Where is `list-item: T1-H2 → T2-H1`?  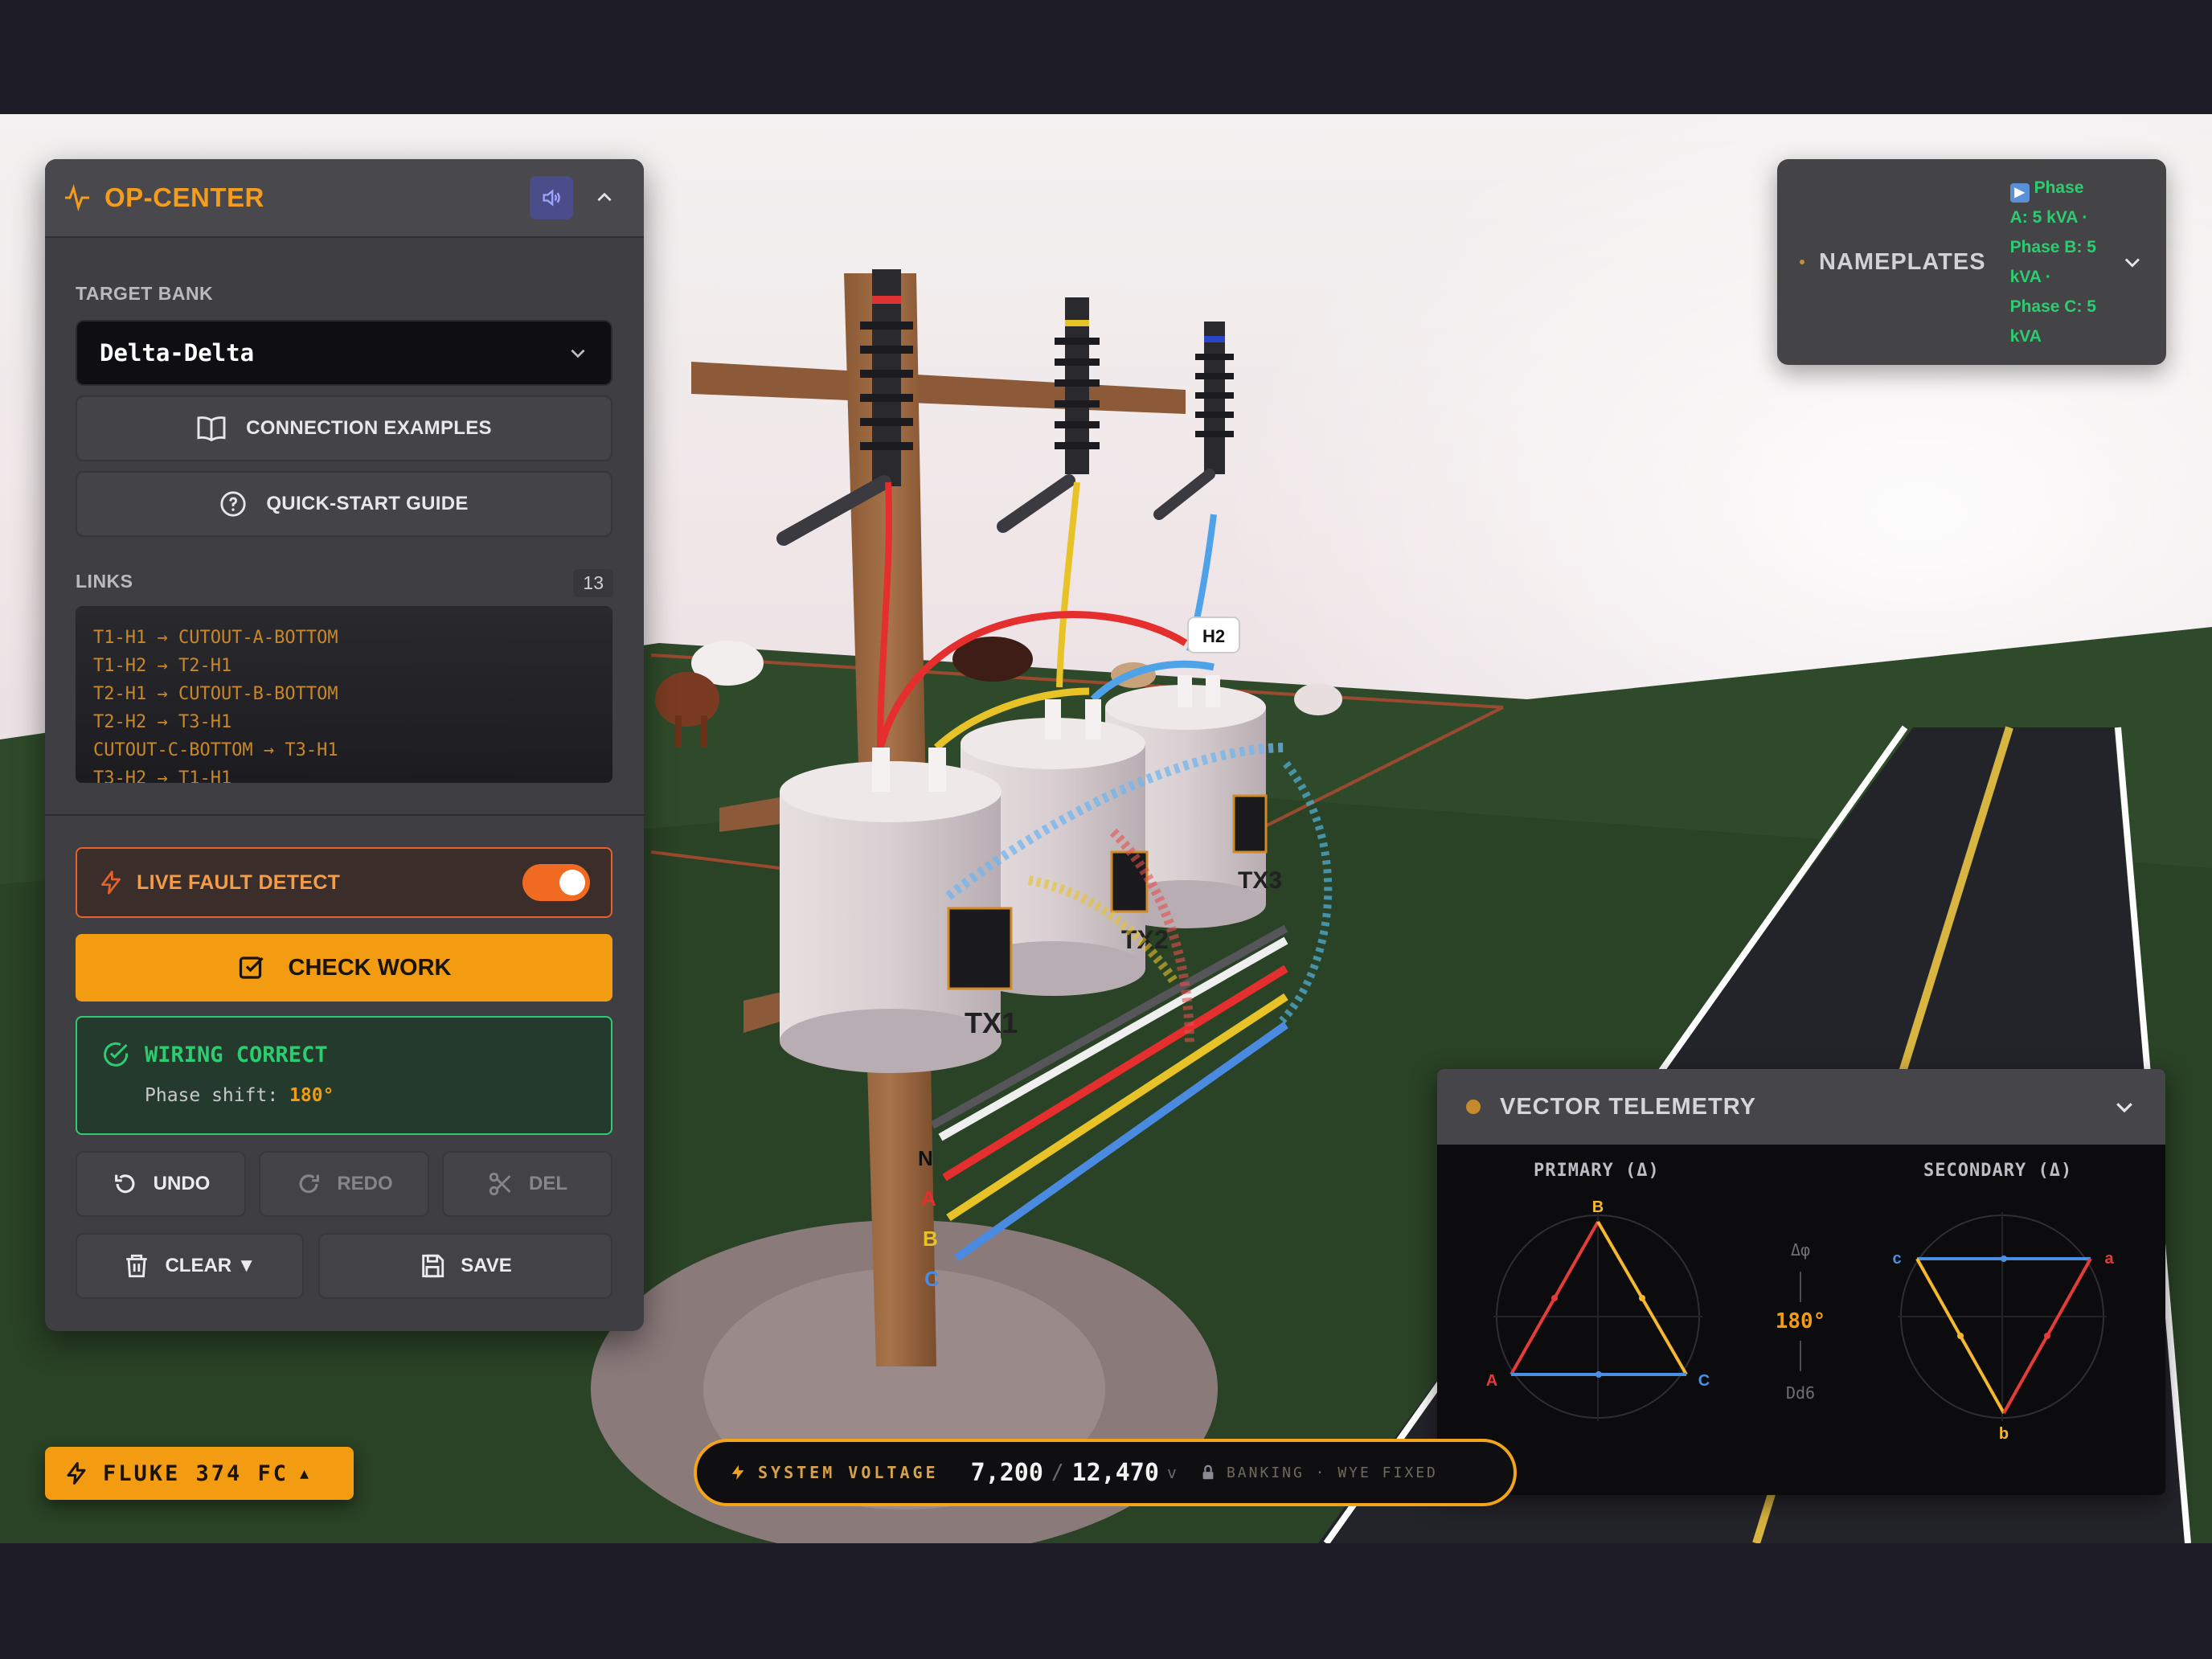 list-item: T1-H2 → T2-H1 is located at coordinates (344, 666).